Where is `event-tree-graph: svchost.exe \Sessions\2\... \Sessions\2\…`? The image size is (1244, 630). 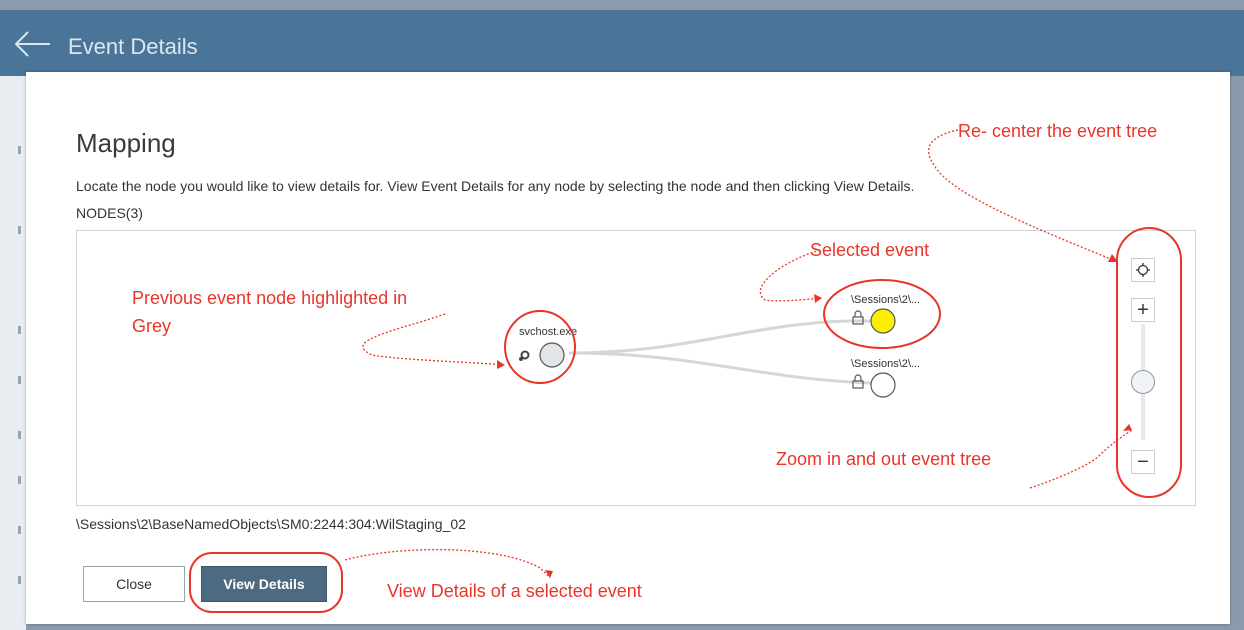 event-tree-graph: svchost.exe \Sessions\2\... \Sessions\2\… is located at coordinates (719, 346).